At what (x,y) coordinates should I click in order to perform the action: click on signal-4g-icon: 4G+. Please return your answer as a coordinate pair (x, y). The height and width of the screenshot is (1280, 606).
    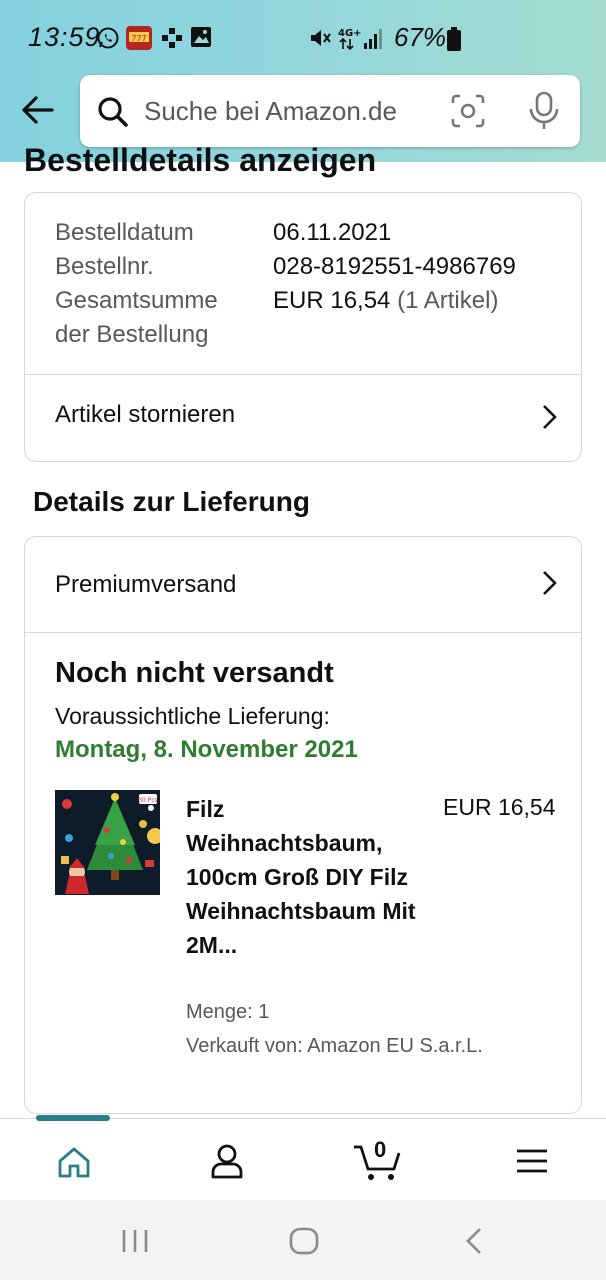
    Looking at the image, I should click on (360, 39).